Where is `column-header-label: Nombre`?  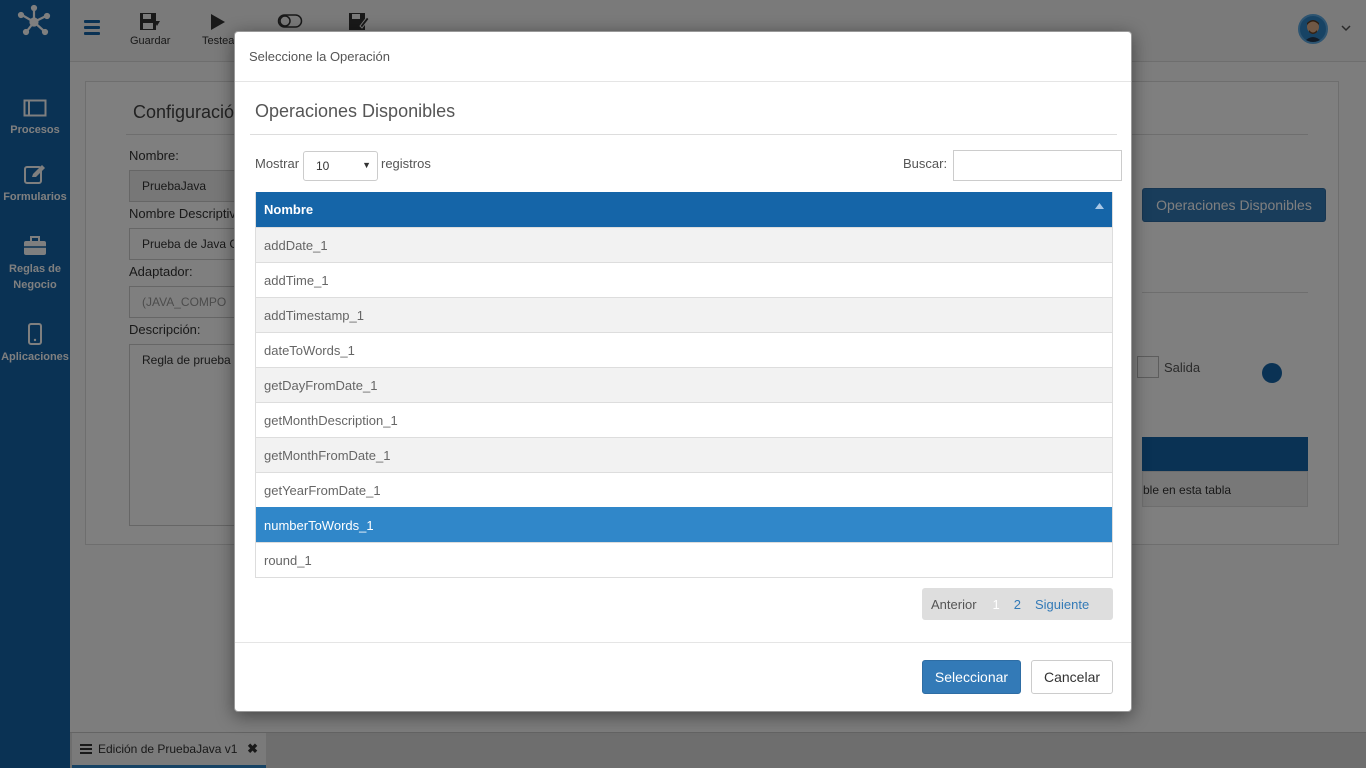
column-header-label: Nombre is located at coordinates (289, 209).